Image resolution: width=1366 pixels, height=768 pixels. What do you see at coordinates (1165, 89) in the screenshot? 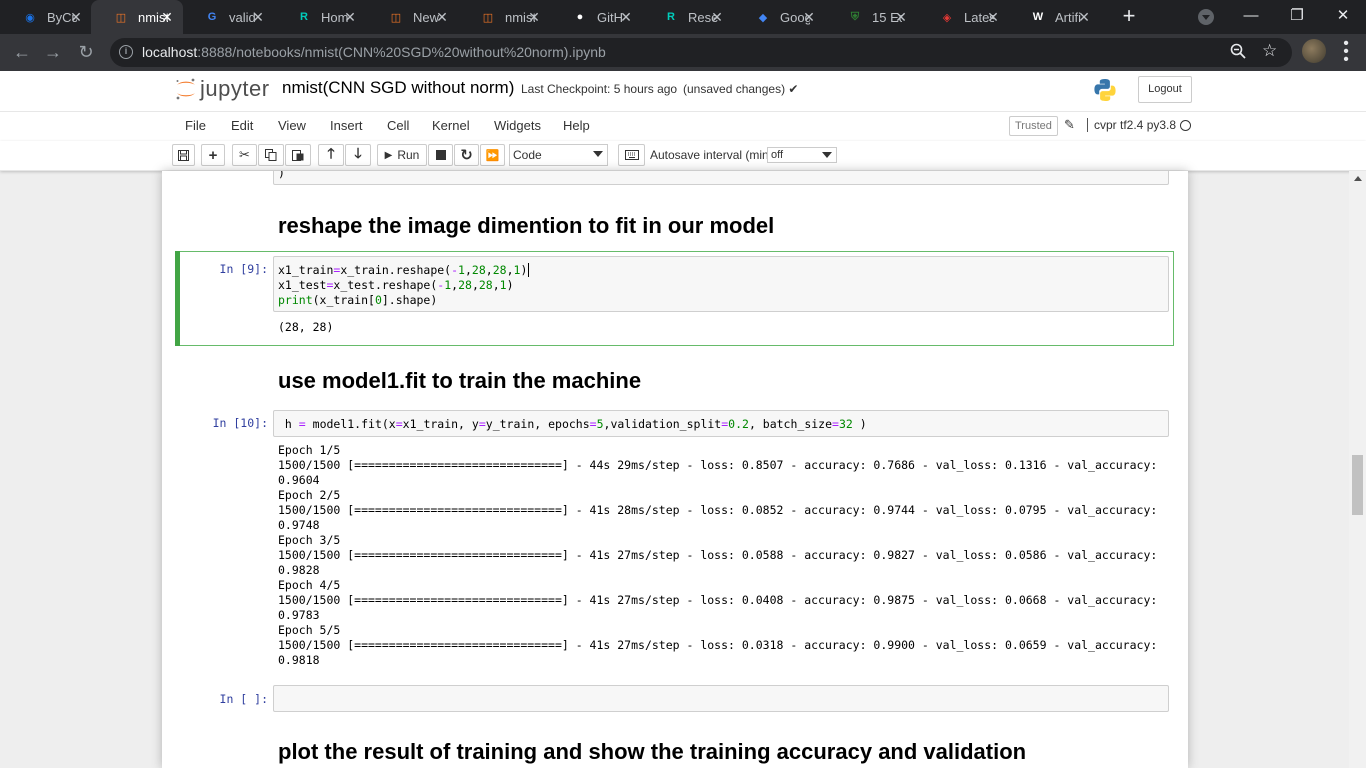
I see `logout-button: Logout` at bounding box center [1165, 89].